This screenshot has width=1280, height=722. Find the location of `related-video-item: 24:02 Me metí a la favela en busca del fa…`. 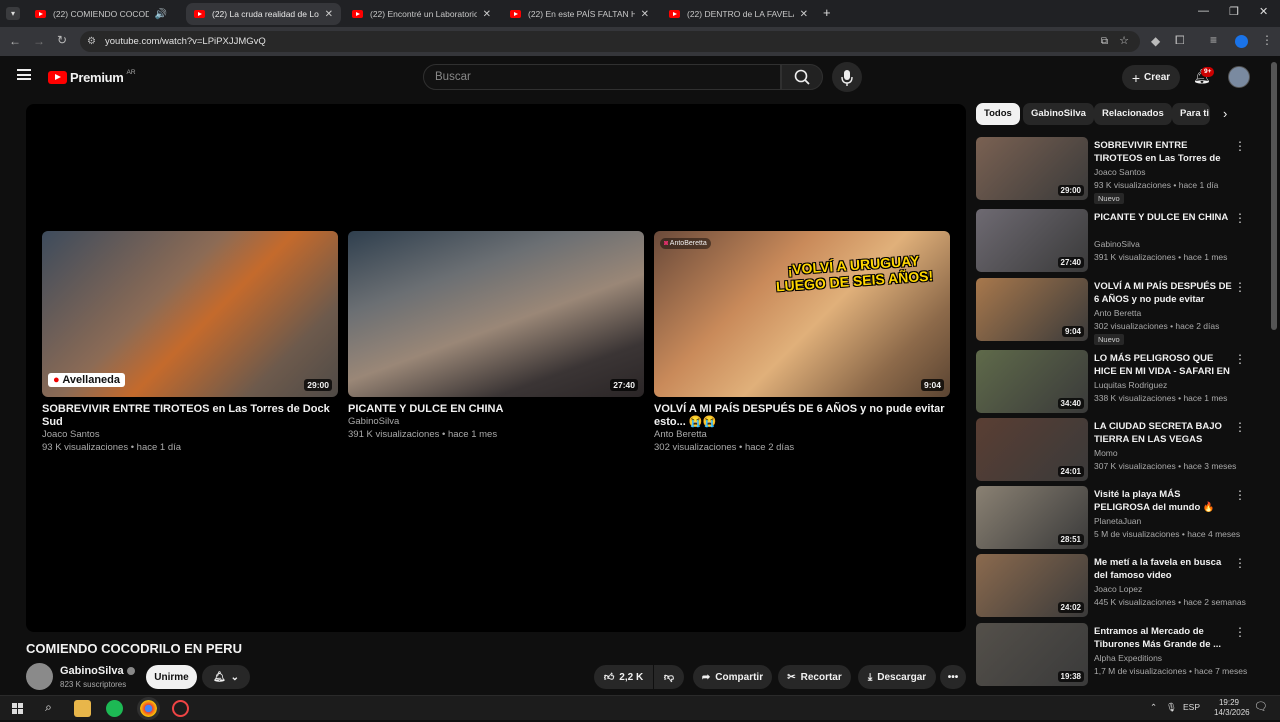

related-video-item: 24:02 Me metí a la favela en busca del fa… is located at coordinates (1116, 586).